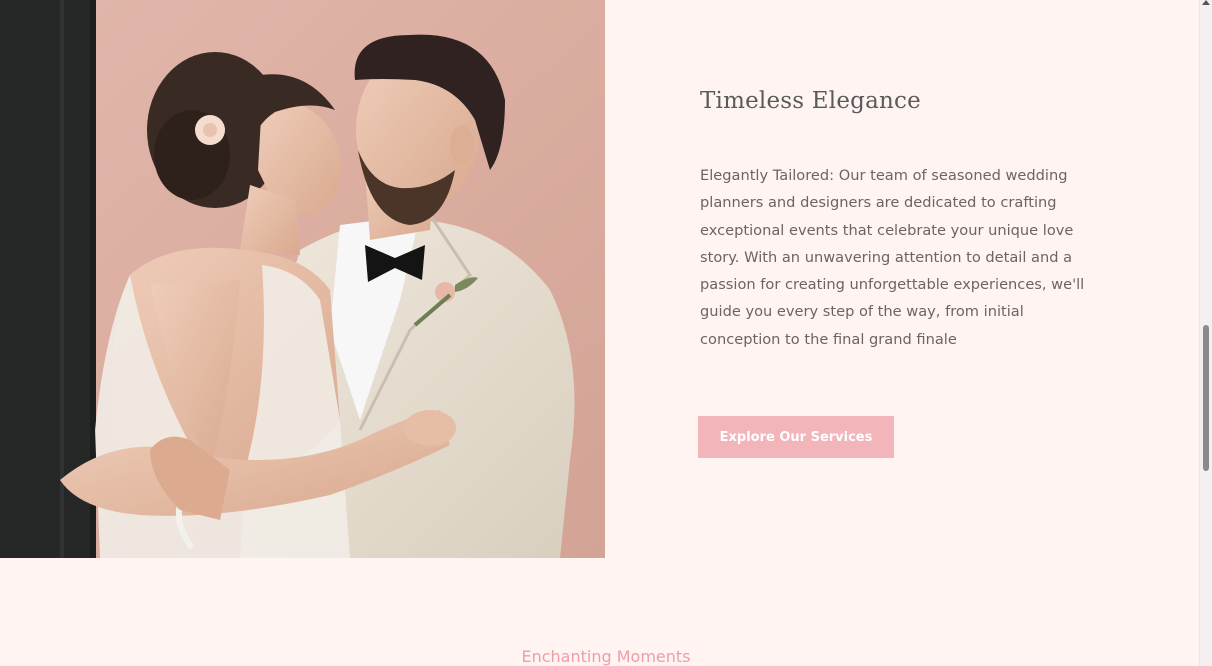  I want to click on page-scrollbar, so click(1205, 333).